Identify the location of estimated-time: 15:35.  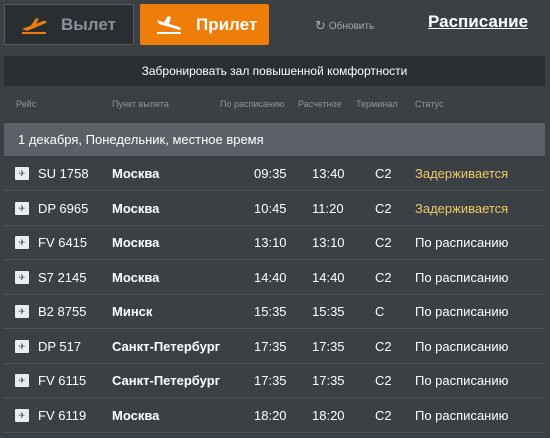
(328, 311).